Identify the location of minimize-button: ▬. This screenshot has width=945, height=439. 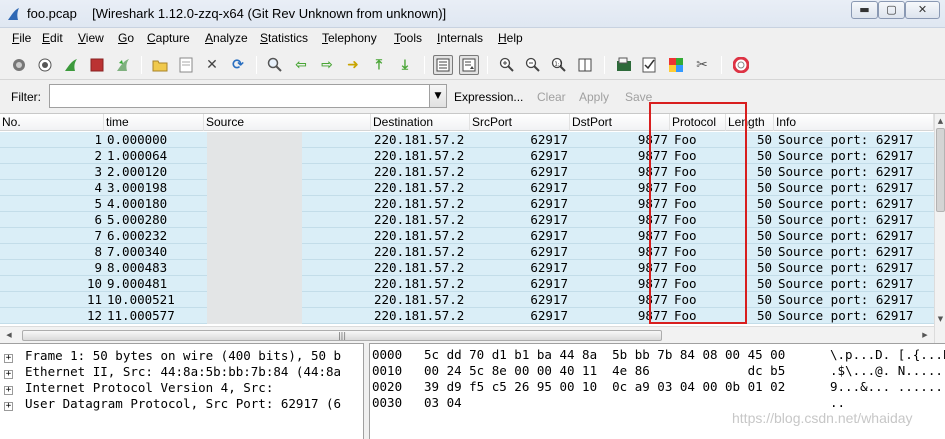
(864, 10).